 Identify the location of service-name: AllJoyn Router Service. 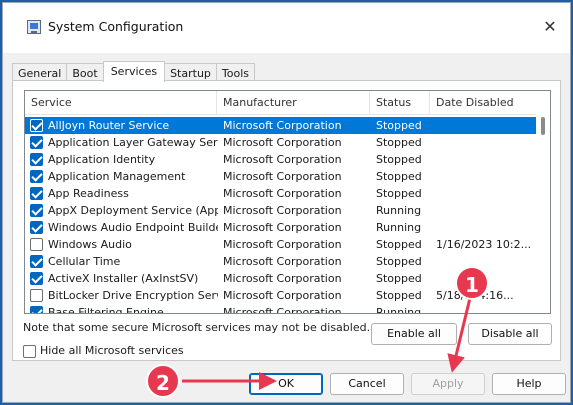
(109, 125).